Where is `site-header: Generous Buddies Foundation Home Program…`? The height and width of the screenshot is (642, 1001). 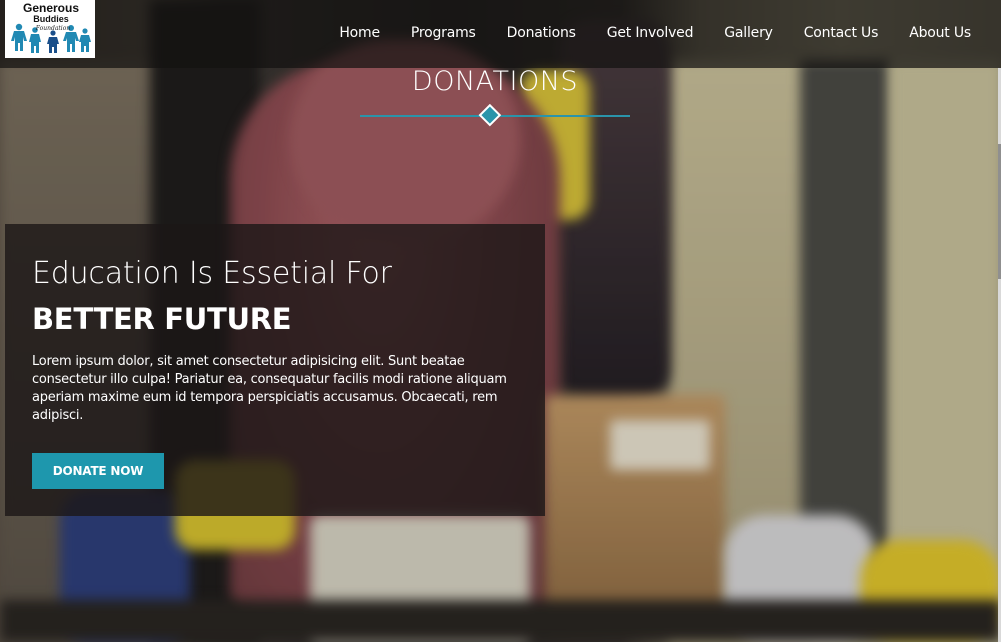 site-header: Generous Buddies Foundation Home Program… is located at coordinates (500, 34).